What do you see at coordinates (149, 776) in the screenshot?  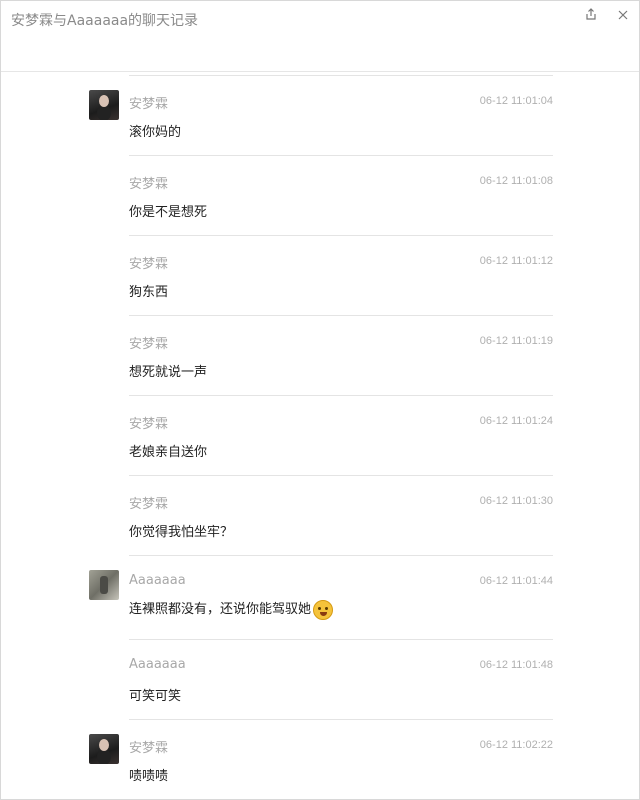 I see `message-text: 啧啧啧` at bounding box center [149, 776].